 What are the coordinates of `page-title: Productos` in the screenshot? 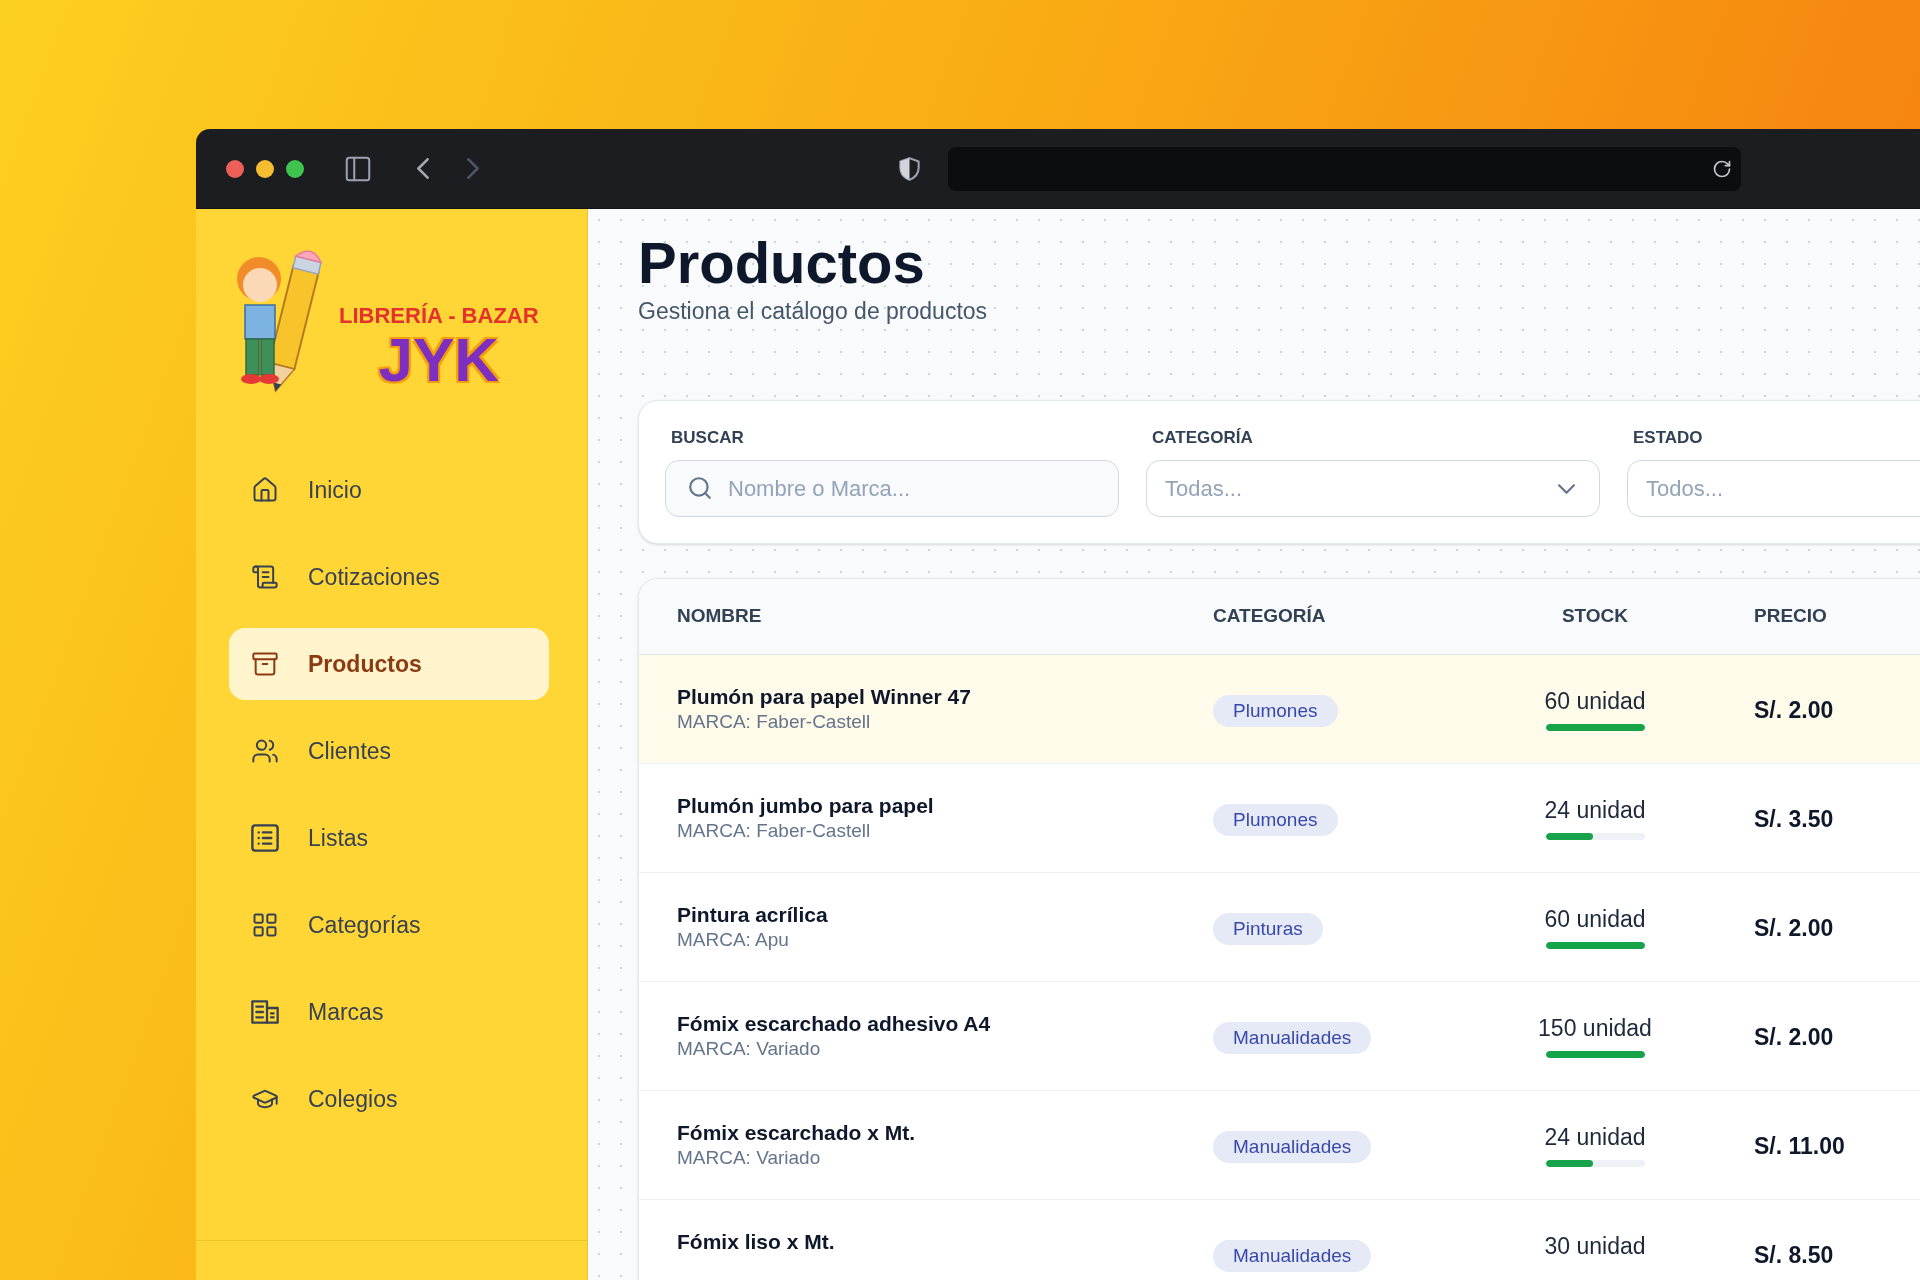 It's located at (781, 263).